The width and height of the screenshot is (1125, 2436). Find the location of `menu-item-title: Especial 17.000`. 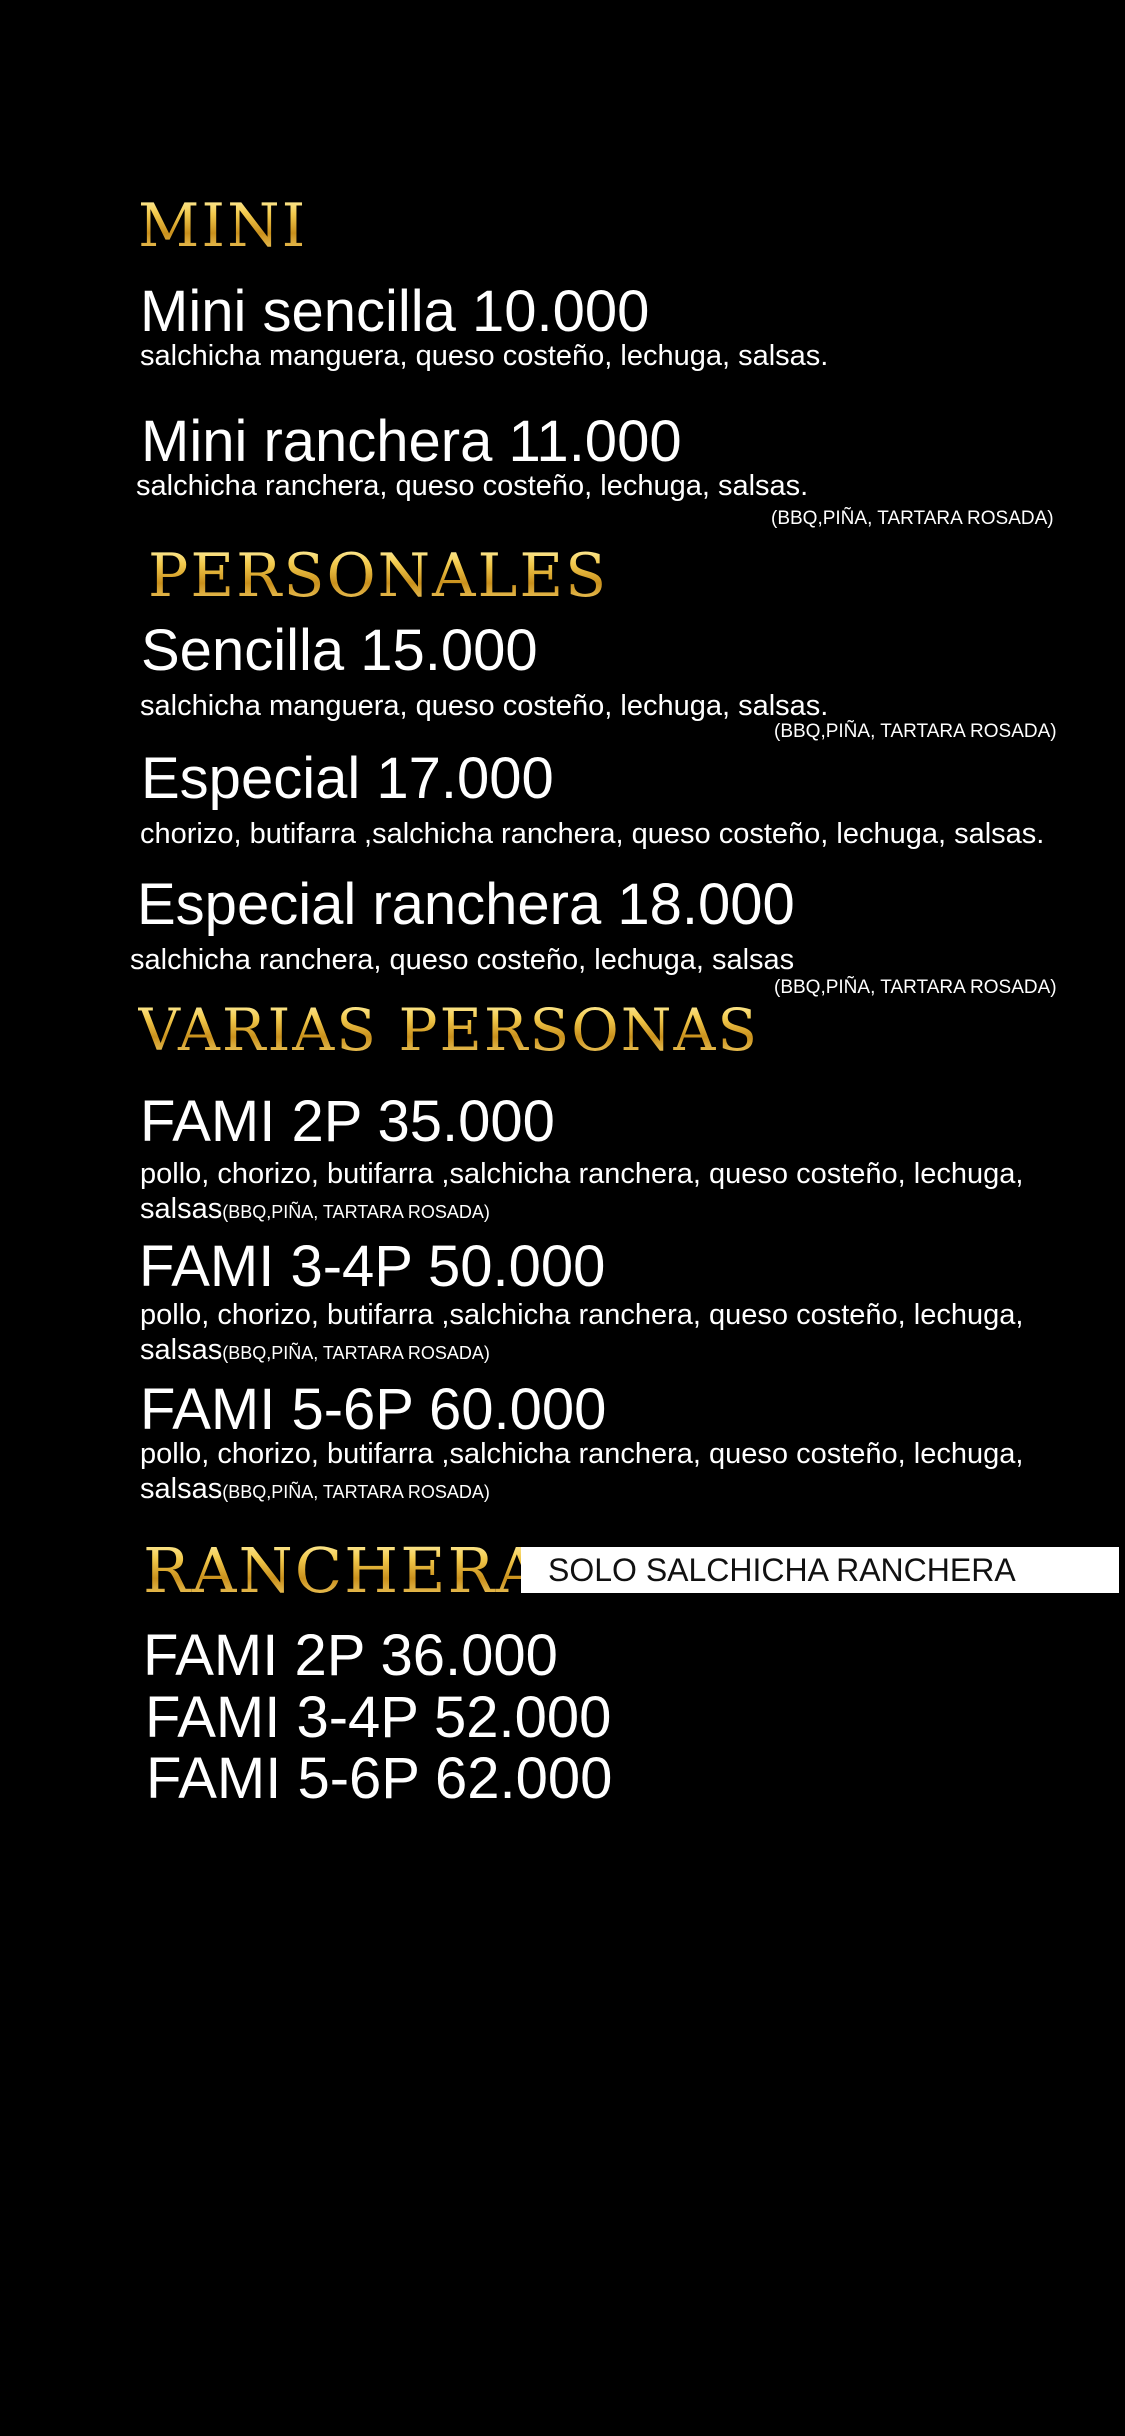

menu-item-title: Especial 17.000 is located at coordinates (347, 778).